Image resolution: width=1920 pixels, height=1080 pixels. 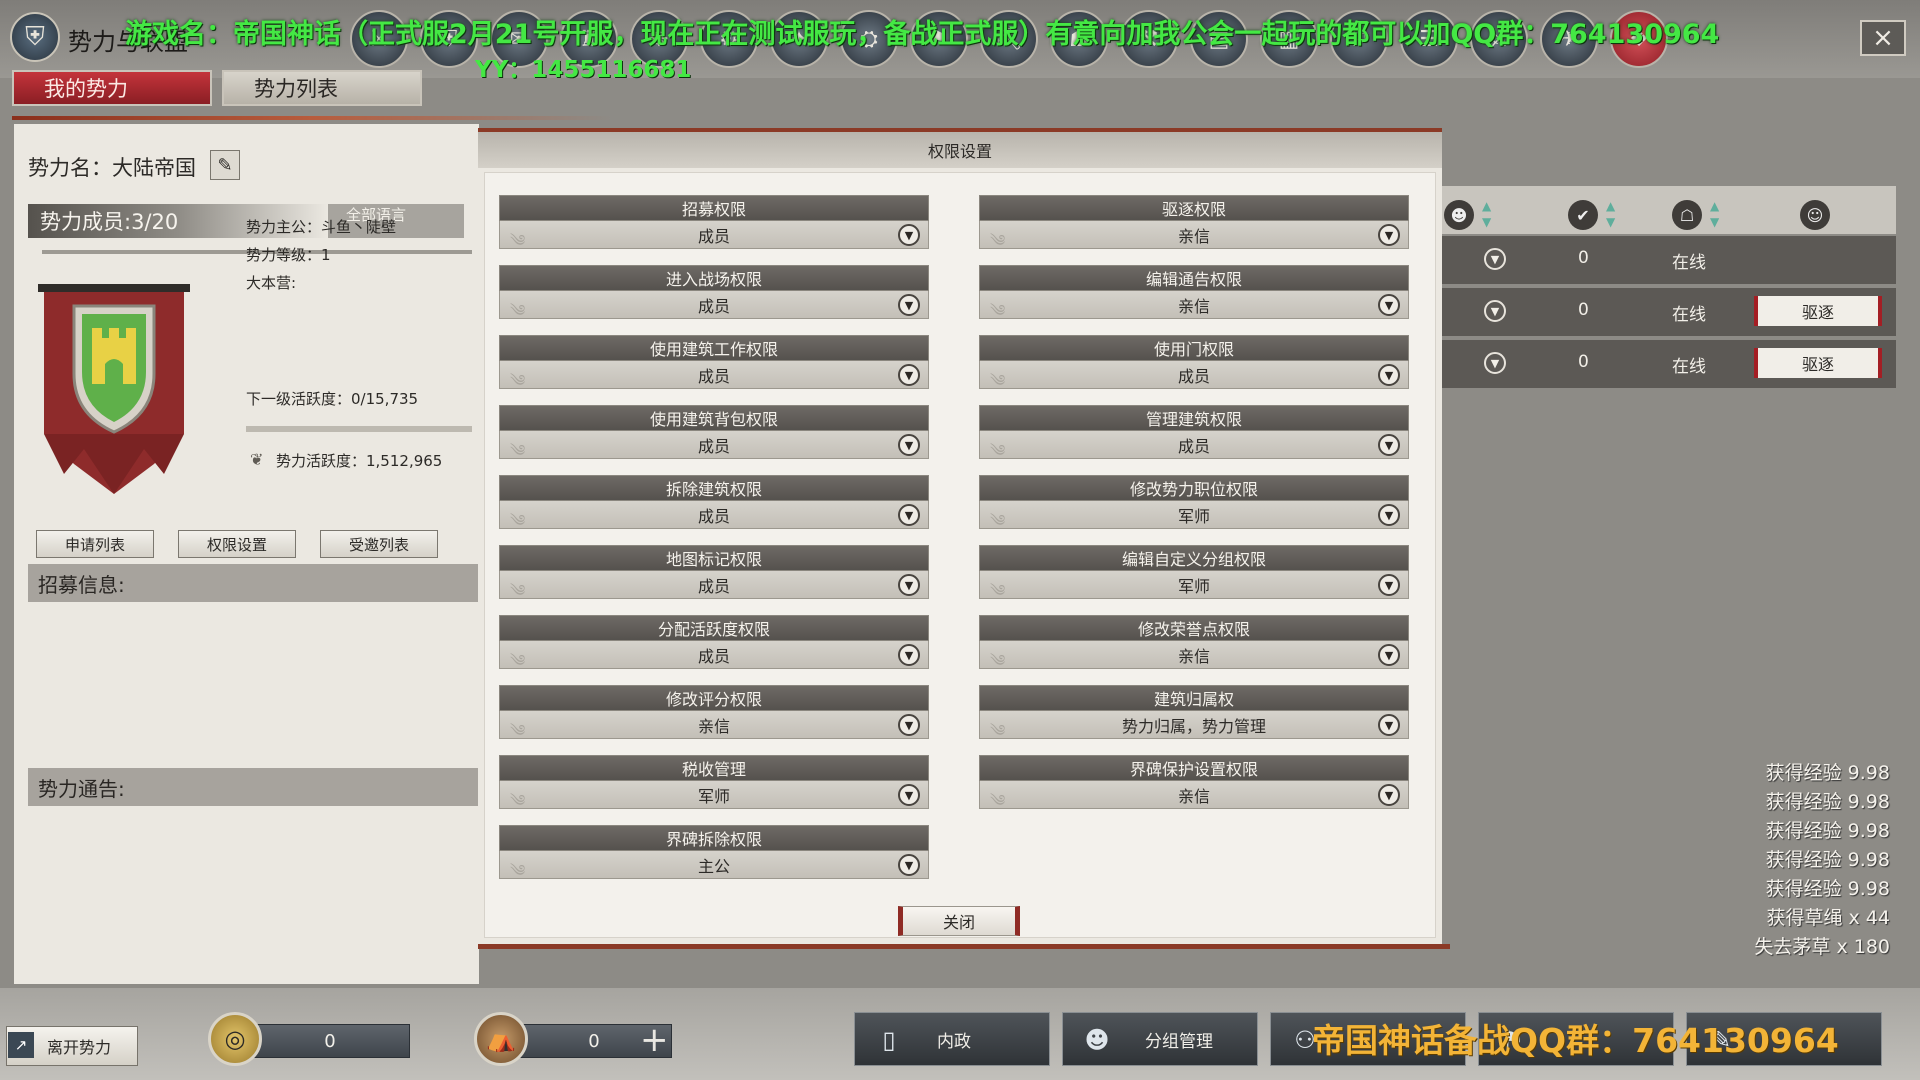 What do you see at coordinates (952, 1039) in the screenshot?
I see `internal-affairs-button: ▯ 内政` at bounding box center [952, 1039].